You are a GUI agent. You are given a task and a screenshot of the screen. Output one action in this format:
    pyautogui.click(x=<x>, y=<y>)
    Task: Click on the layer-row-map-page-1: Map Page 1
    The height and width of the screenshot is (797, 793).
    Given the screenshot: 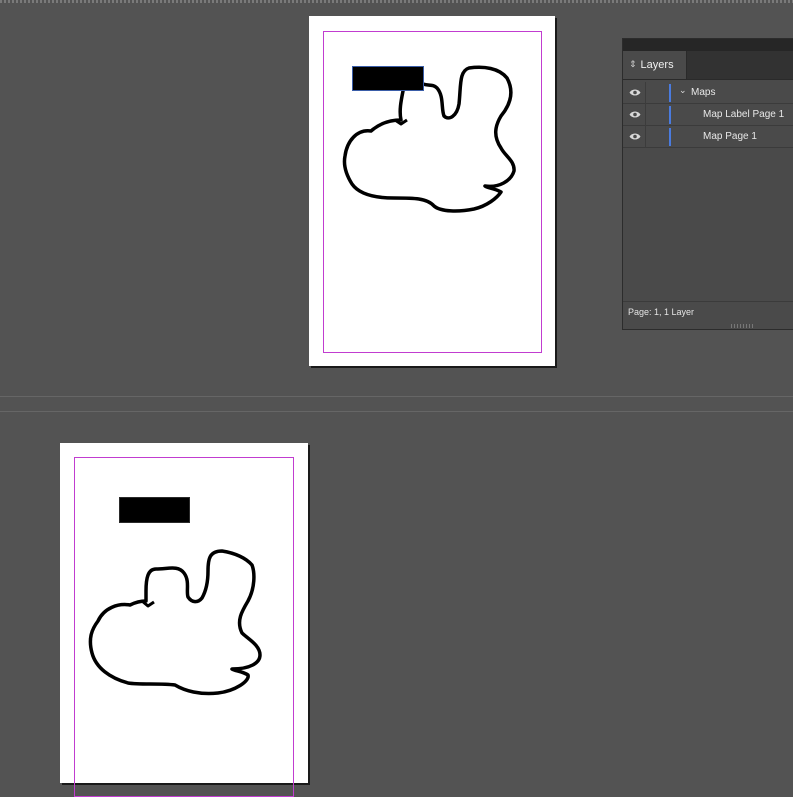 What is the action you would take?
    pyautogui.click(x=708, y=137)
    